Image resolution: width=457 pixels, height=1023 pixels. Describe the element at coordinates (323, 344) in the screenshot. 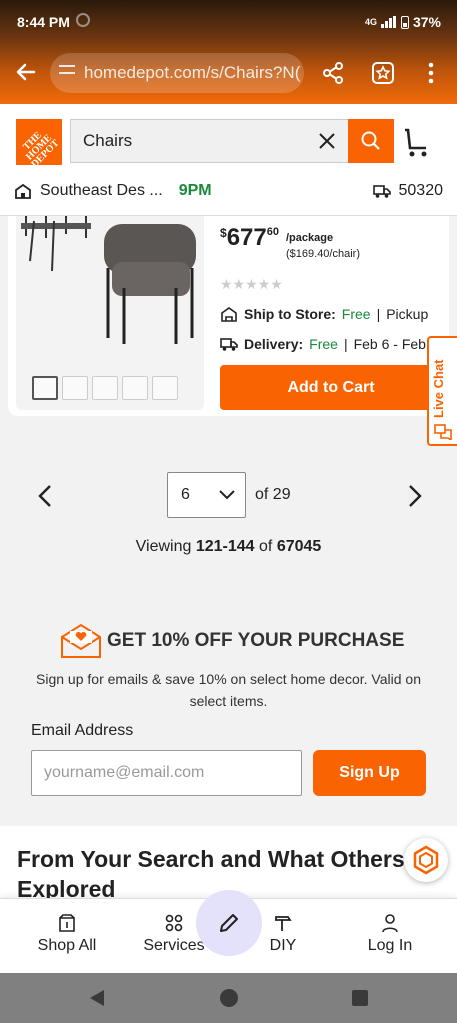

I see `delivery-value: Free` at that location.